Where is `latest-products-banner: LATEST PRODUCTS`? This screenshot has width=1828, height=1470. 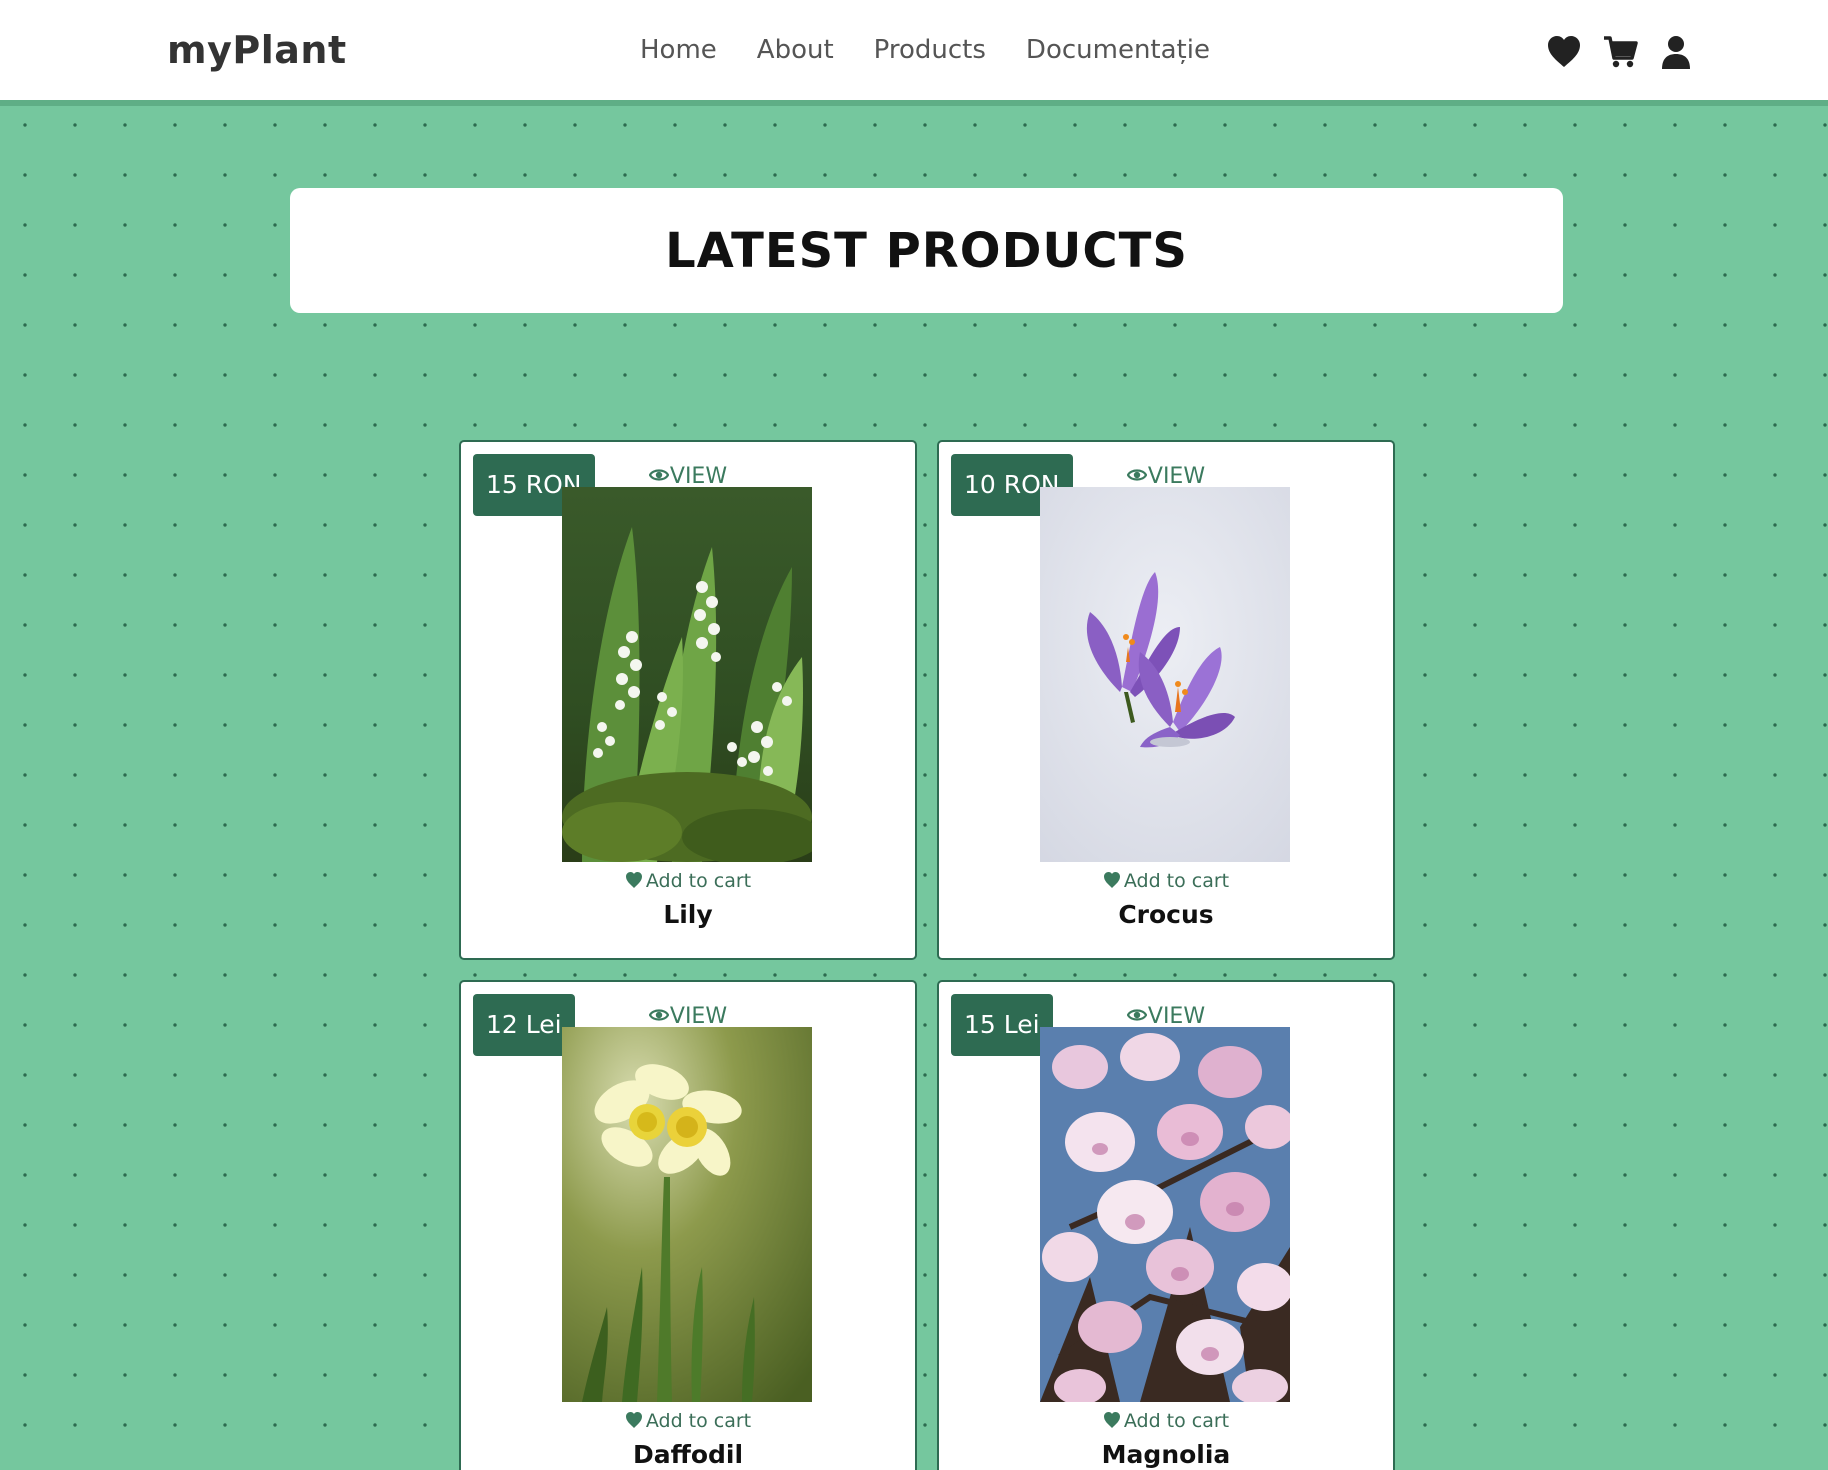
latest-products-banner: LATEST PRODUCTS is located at coordinates (926, 250).